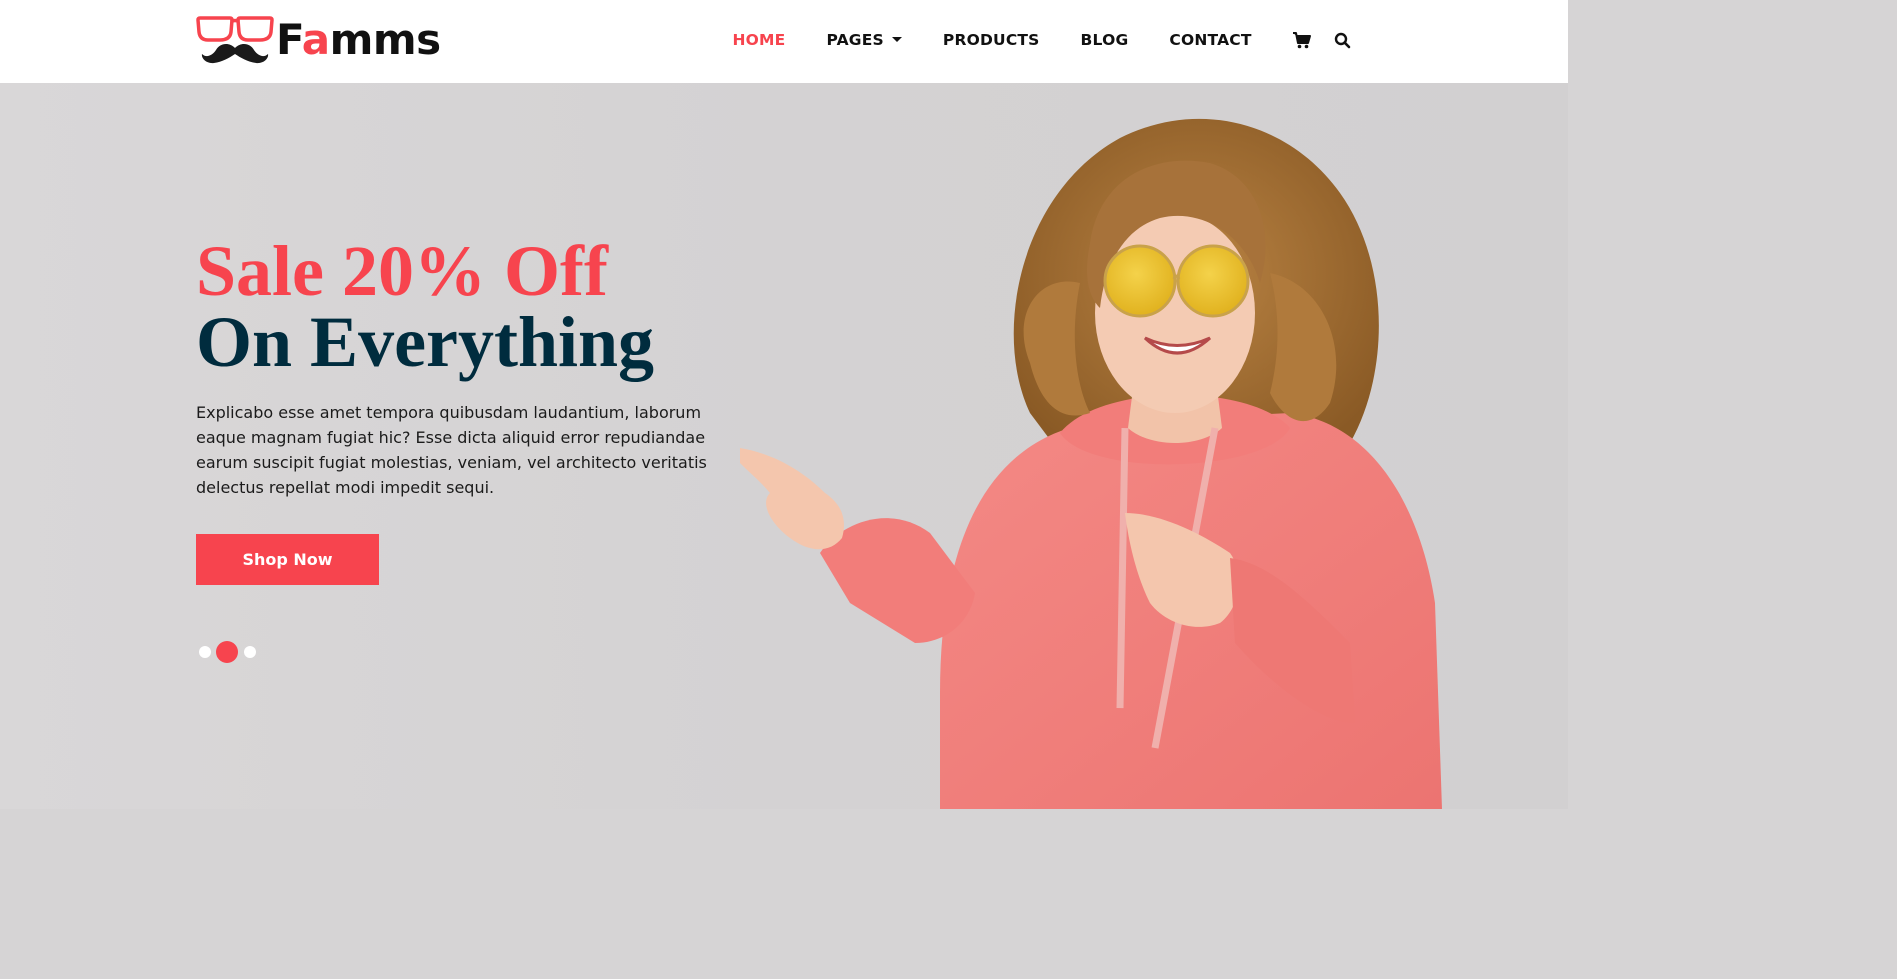 This screenshot has width=1897, height=979. I want to click on nav-pages-label: PAGES, so click(855, 40).